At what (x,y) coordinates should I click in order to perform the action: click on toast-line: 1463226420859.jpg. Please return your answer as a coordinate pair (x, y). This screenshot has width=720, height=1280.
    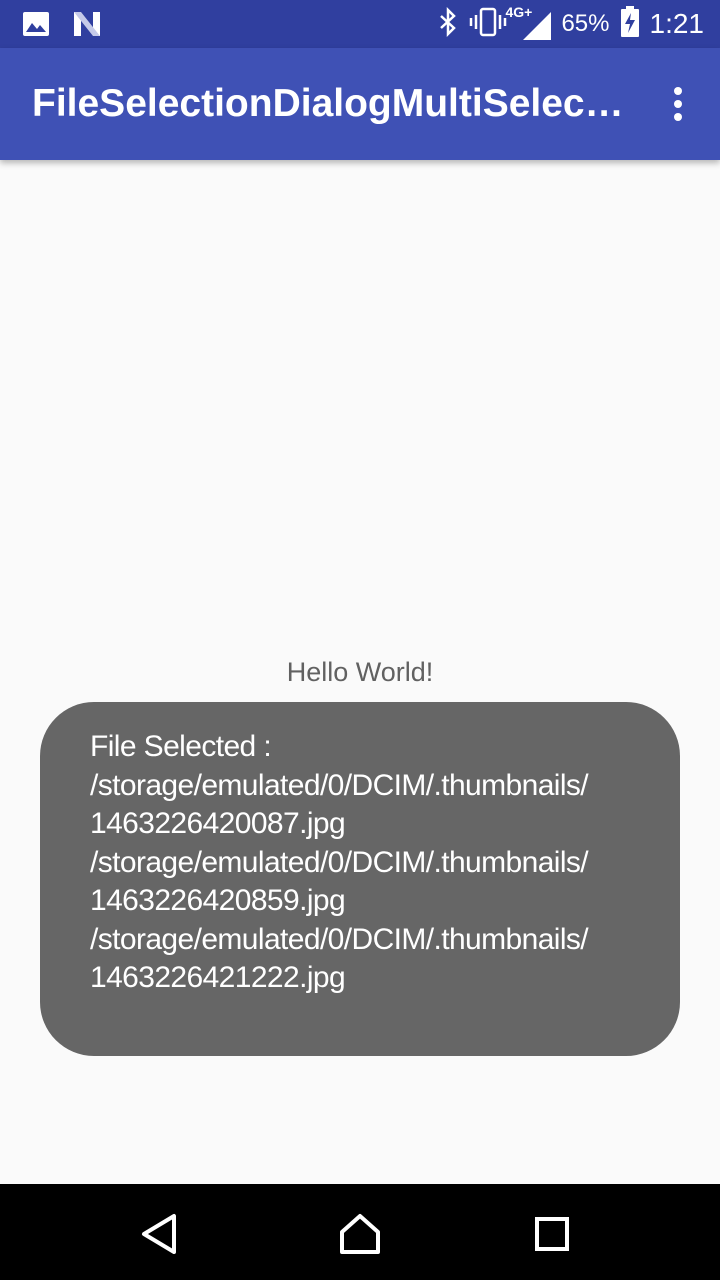
    Looking at the image, I should click on (218, 900).